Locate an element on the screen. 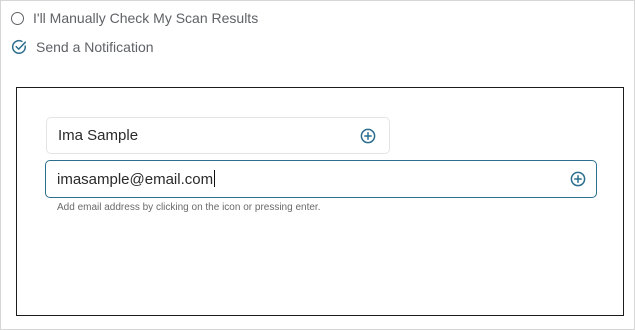  recipient-name-value: Ima Sample is located at coordinates (98, 135).